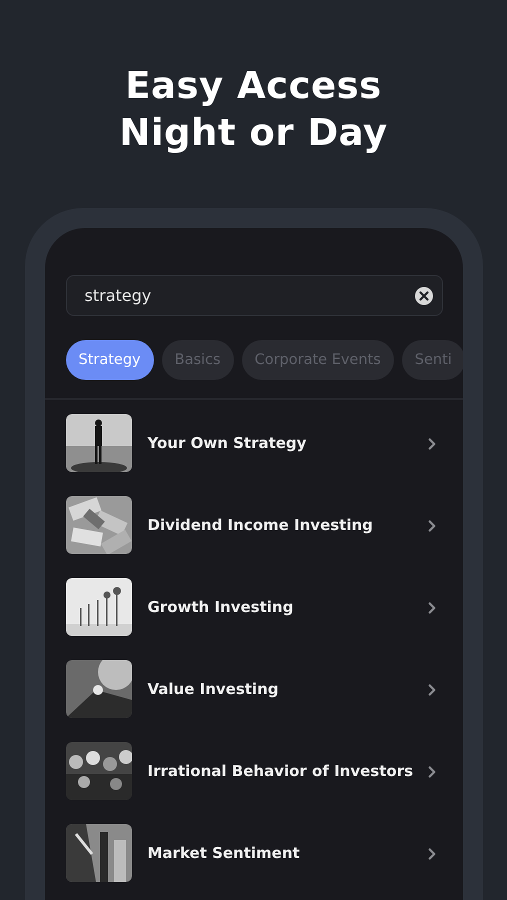  I want to click on course-title: Dividend Income Investing, so click(285, 525).